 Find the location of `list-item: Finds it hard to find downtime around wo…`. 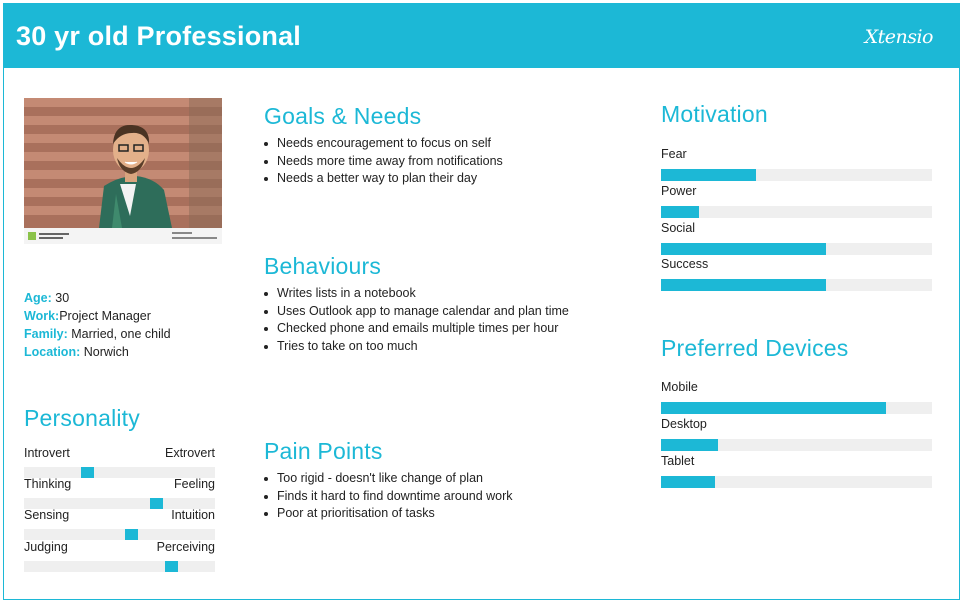

list-item: Finds it hard to find downtime around wo… is located at coordinates (388, 497).